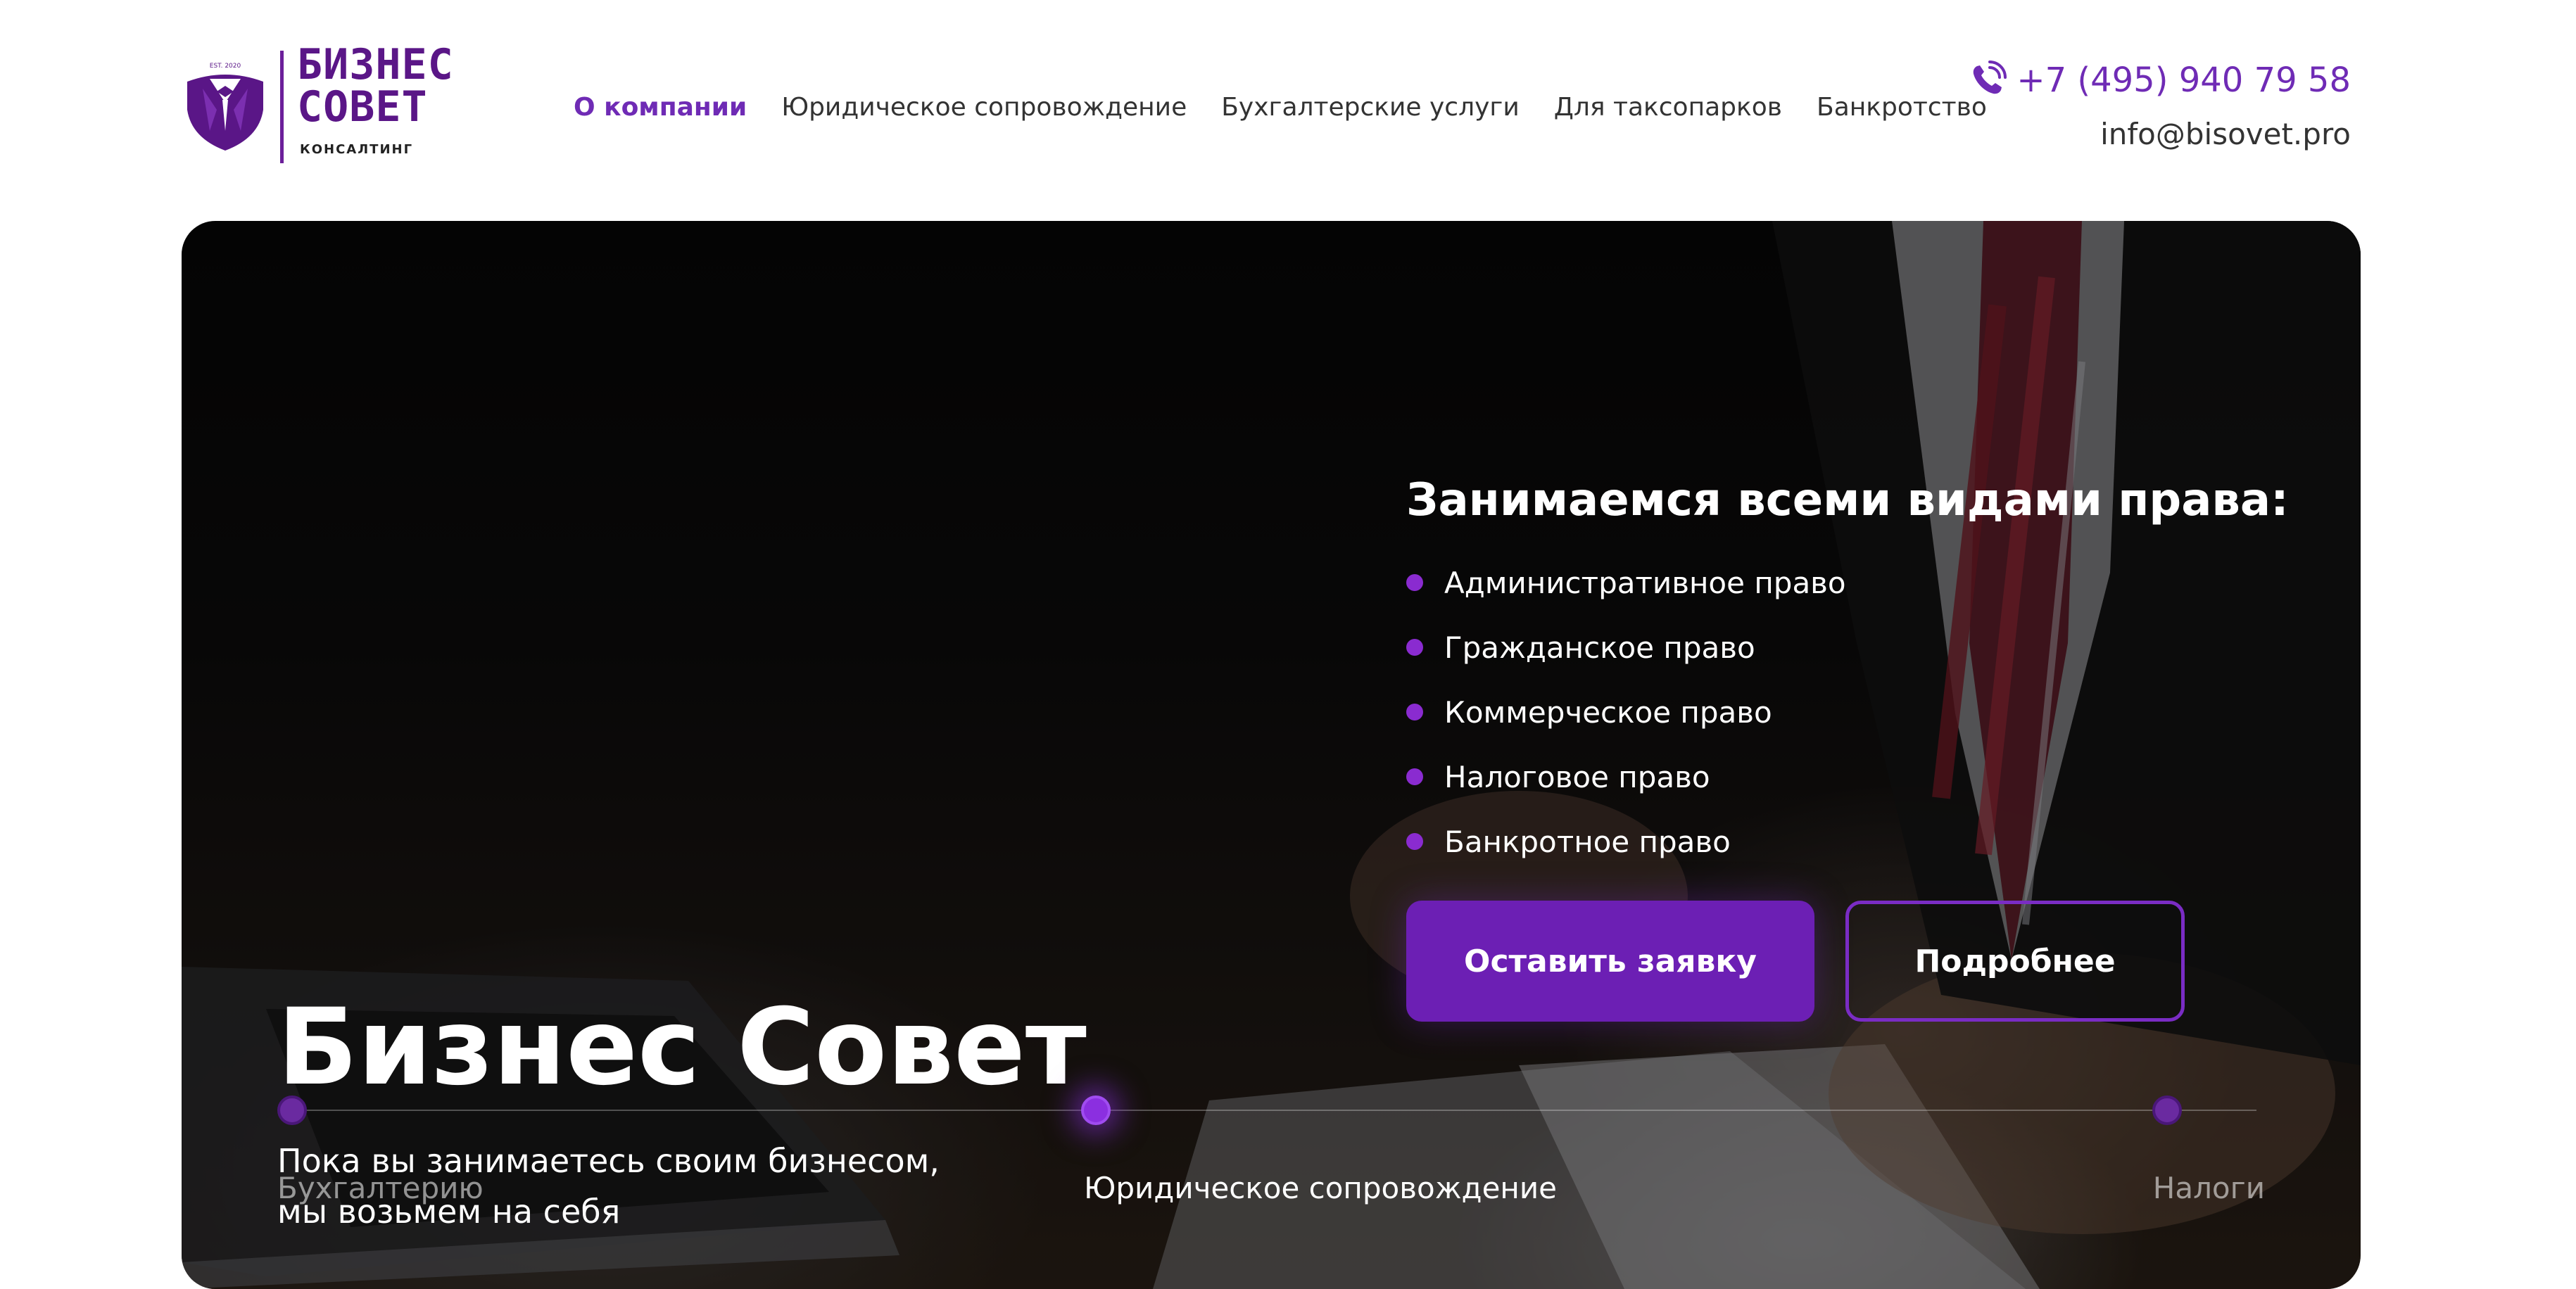 The width and height of the screenshot is (2576, 1289). Describe the element at coordinates (1320, 1188) in the screenshot. I see `timeline-label-legal: Юридическое сопровождение` at that location.